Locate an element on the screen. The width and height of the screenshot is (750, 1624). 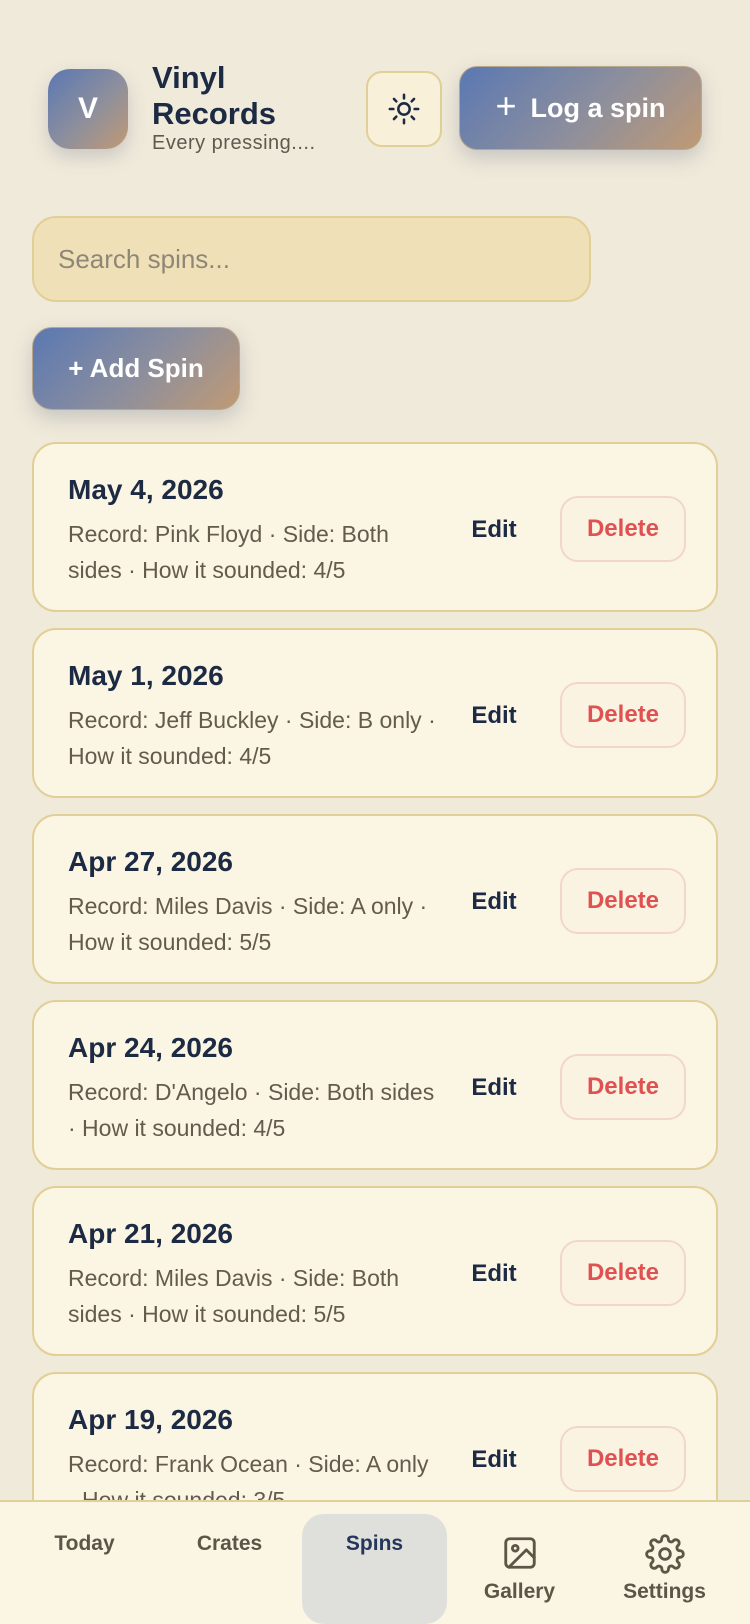
spin-date: Apr 21, 2026 is located at coordinates (150, 1233).